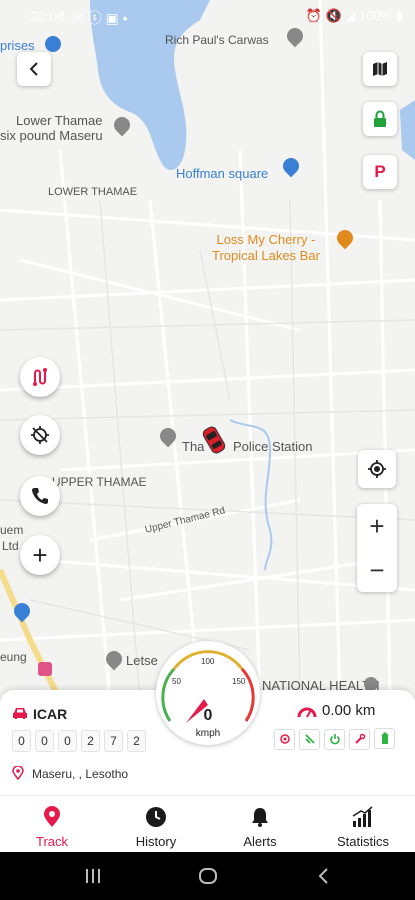 The image size is (415, 900). What do you see at coordinates (113, 741) in the screenshot?
I see `odometer-digit: 7` at bounding box center [113, 741].